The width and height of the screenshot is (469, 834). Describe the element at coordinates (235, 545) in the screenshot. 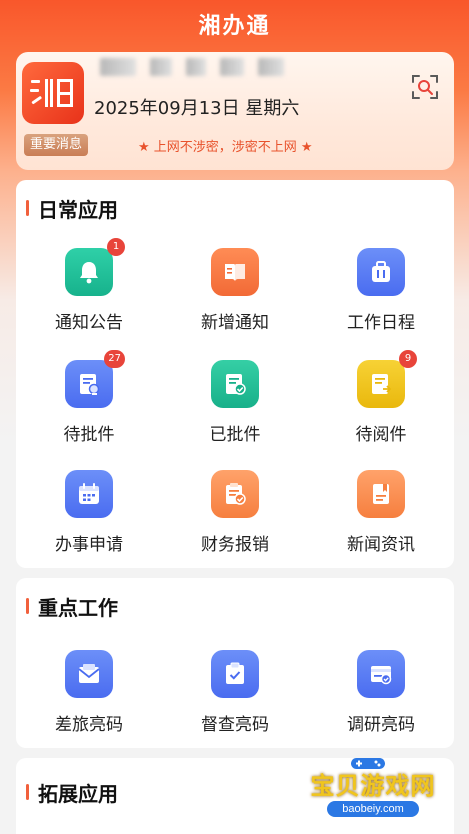

I see `app-label: 财务报销` at that location.